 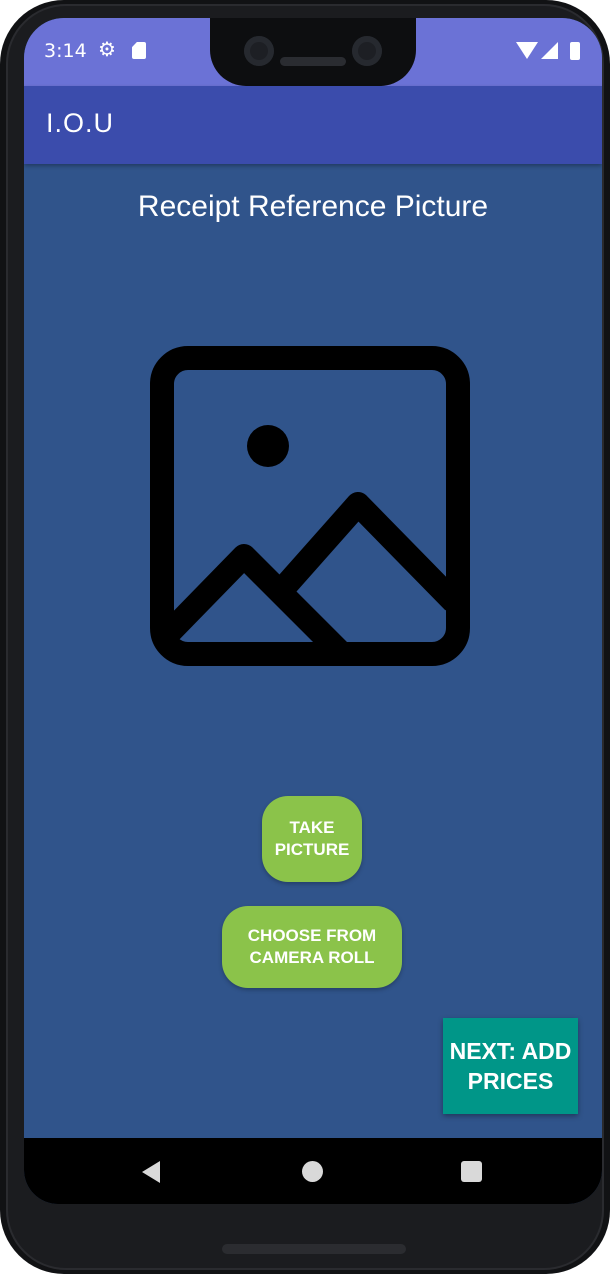 I want to click on gear-icon: ⚙, so click(x=107, y=50).